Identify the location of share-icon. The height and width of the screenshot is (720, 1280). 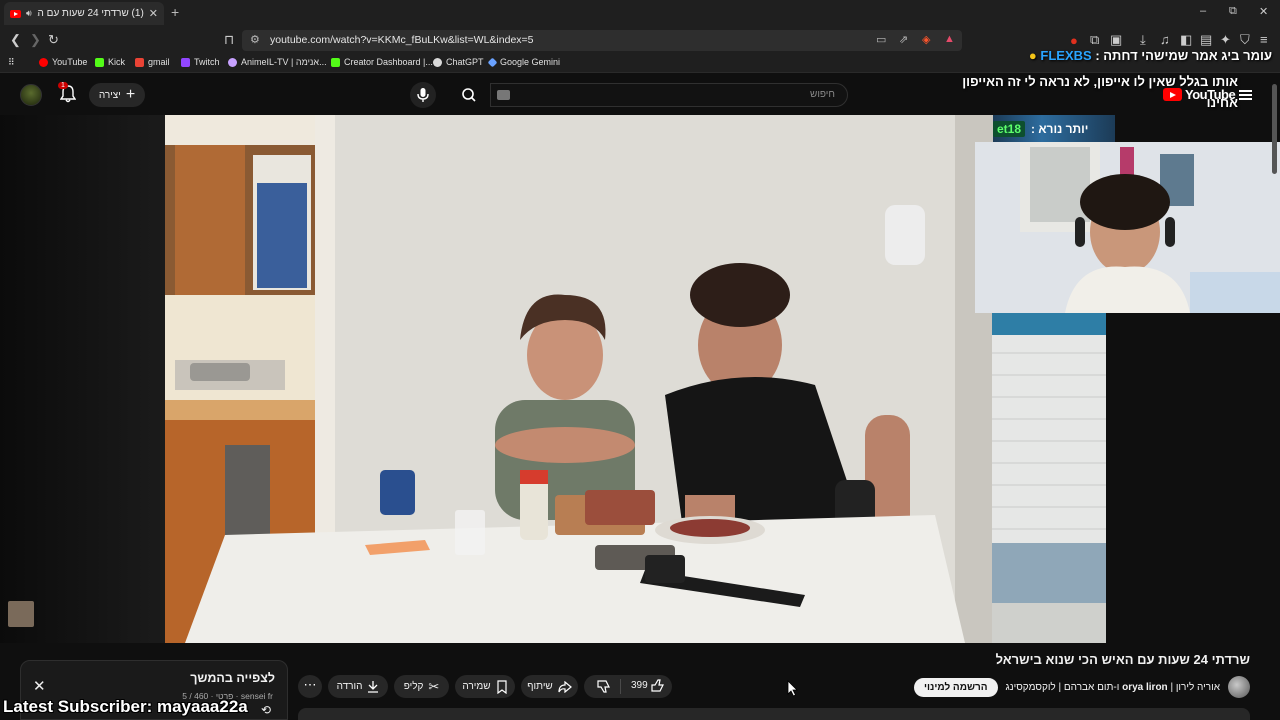
(565, 686).